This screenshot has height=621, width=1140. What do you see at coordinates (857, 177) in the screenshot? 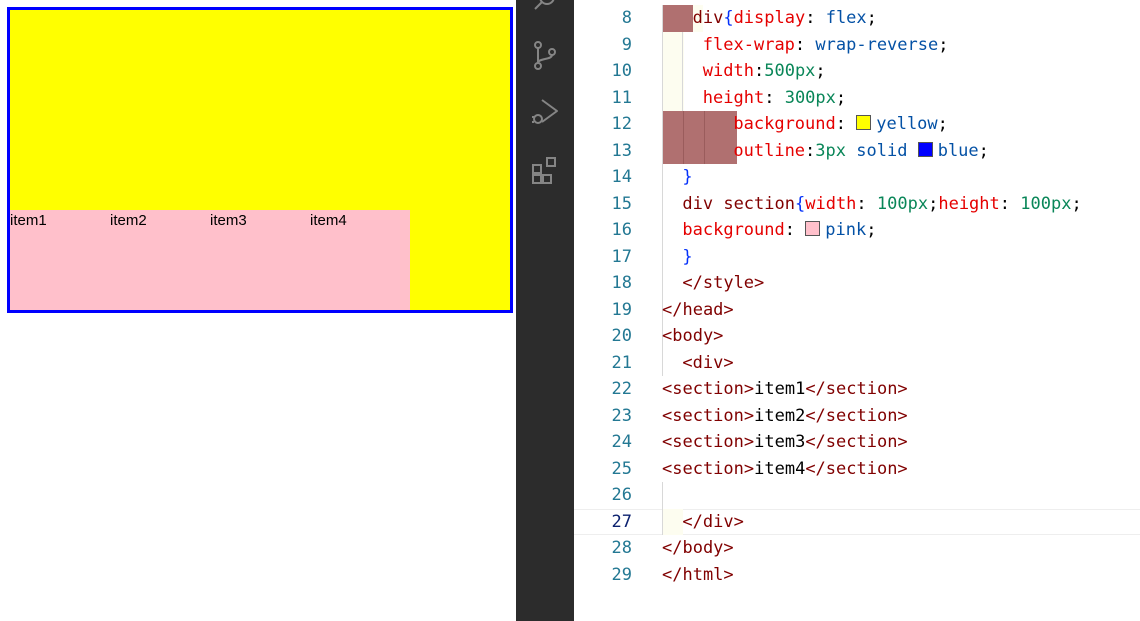
I see `code-line: 14}` at bounding box center [857, 177].